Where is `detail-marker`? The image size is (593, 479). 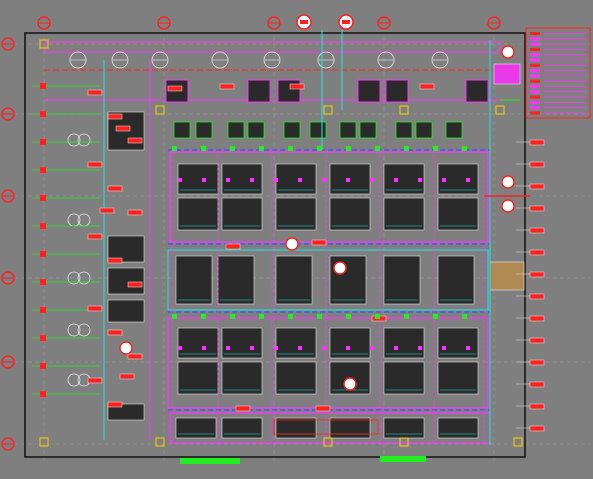
detail-marker is located at coordinates (126, 348).